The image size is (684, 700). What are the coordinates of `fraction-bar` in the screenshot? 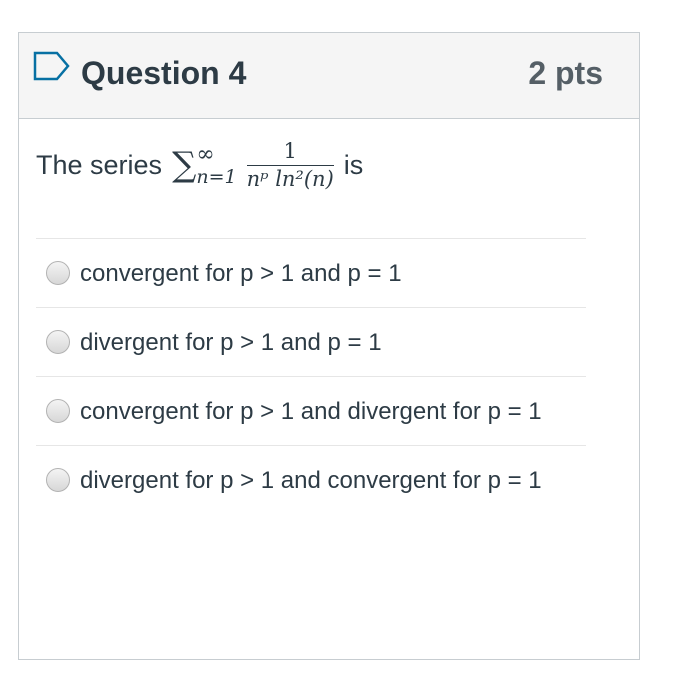 It's located at (290, 165).